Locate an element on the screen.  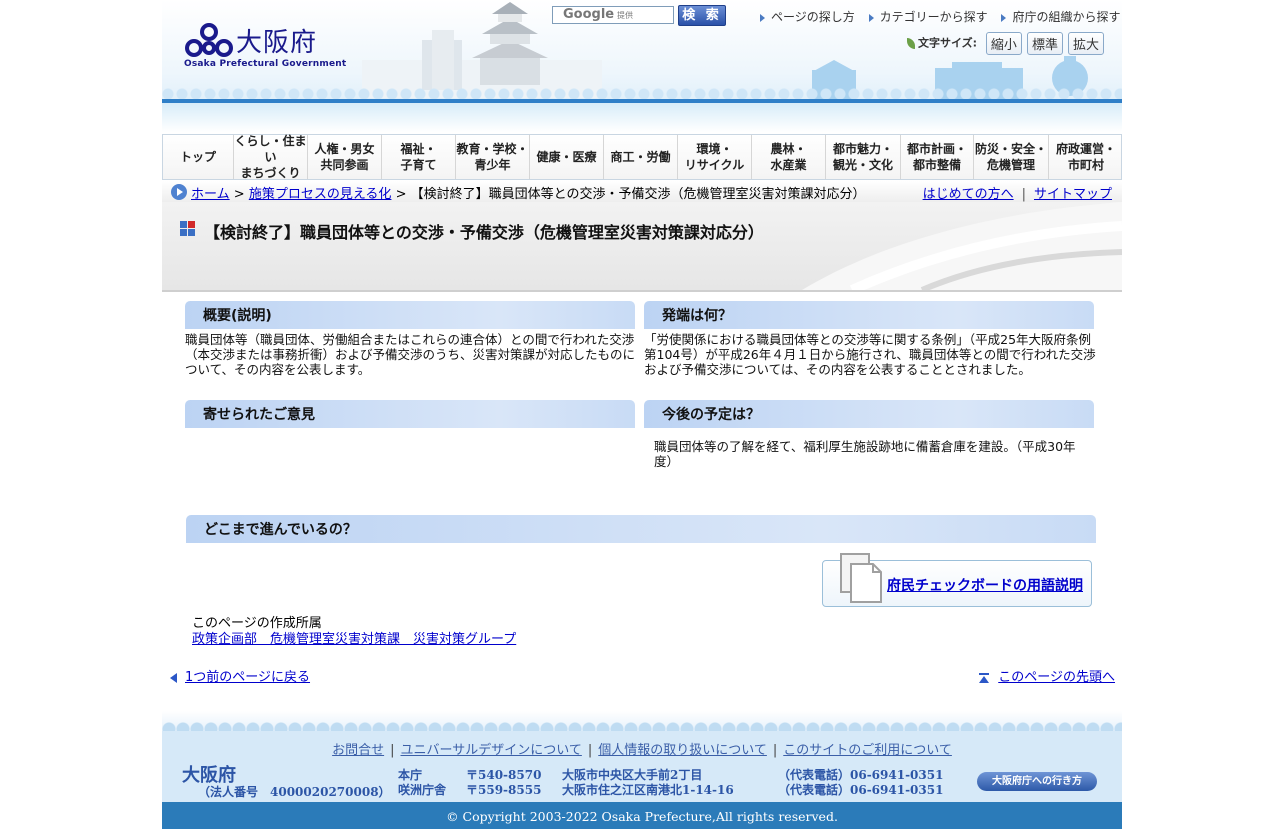
osaka-logo-icon is located at coordinates (209, 40).